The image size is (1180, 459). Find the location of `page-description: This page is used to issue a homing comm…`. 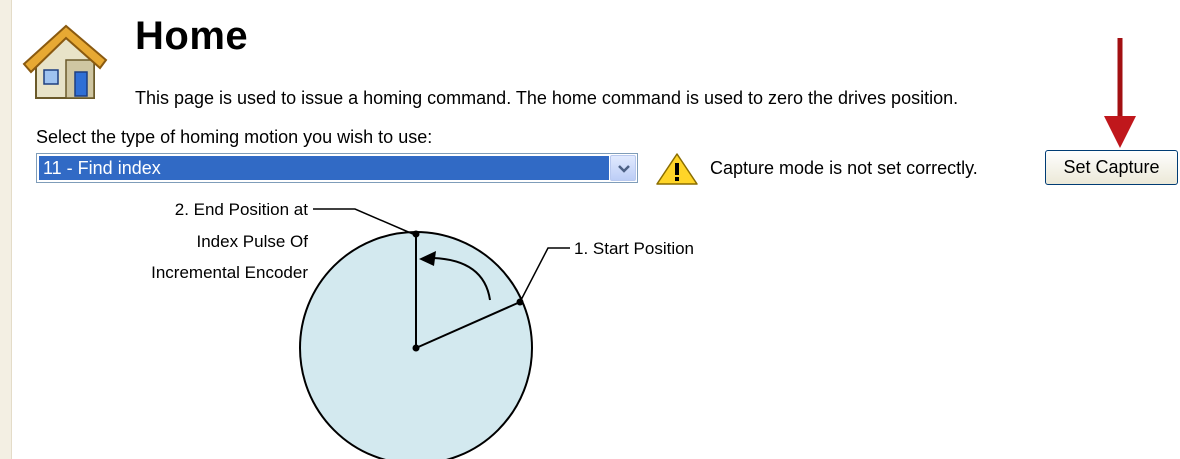

page-description: This page is used to issue a homing comm… is located at coordinates (547, 98).